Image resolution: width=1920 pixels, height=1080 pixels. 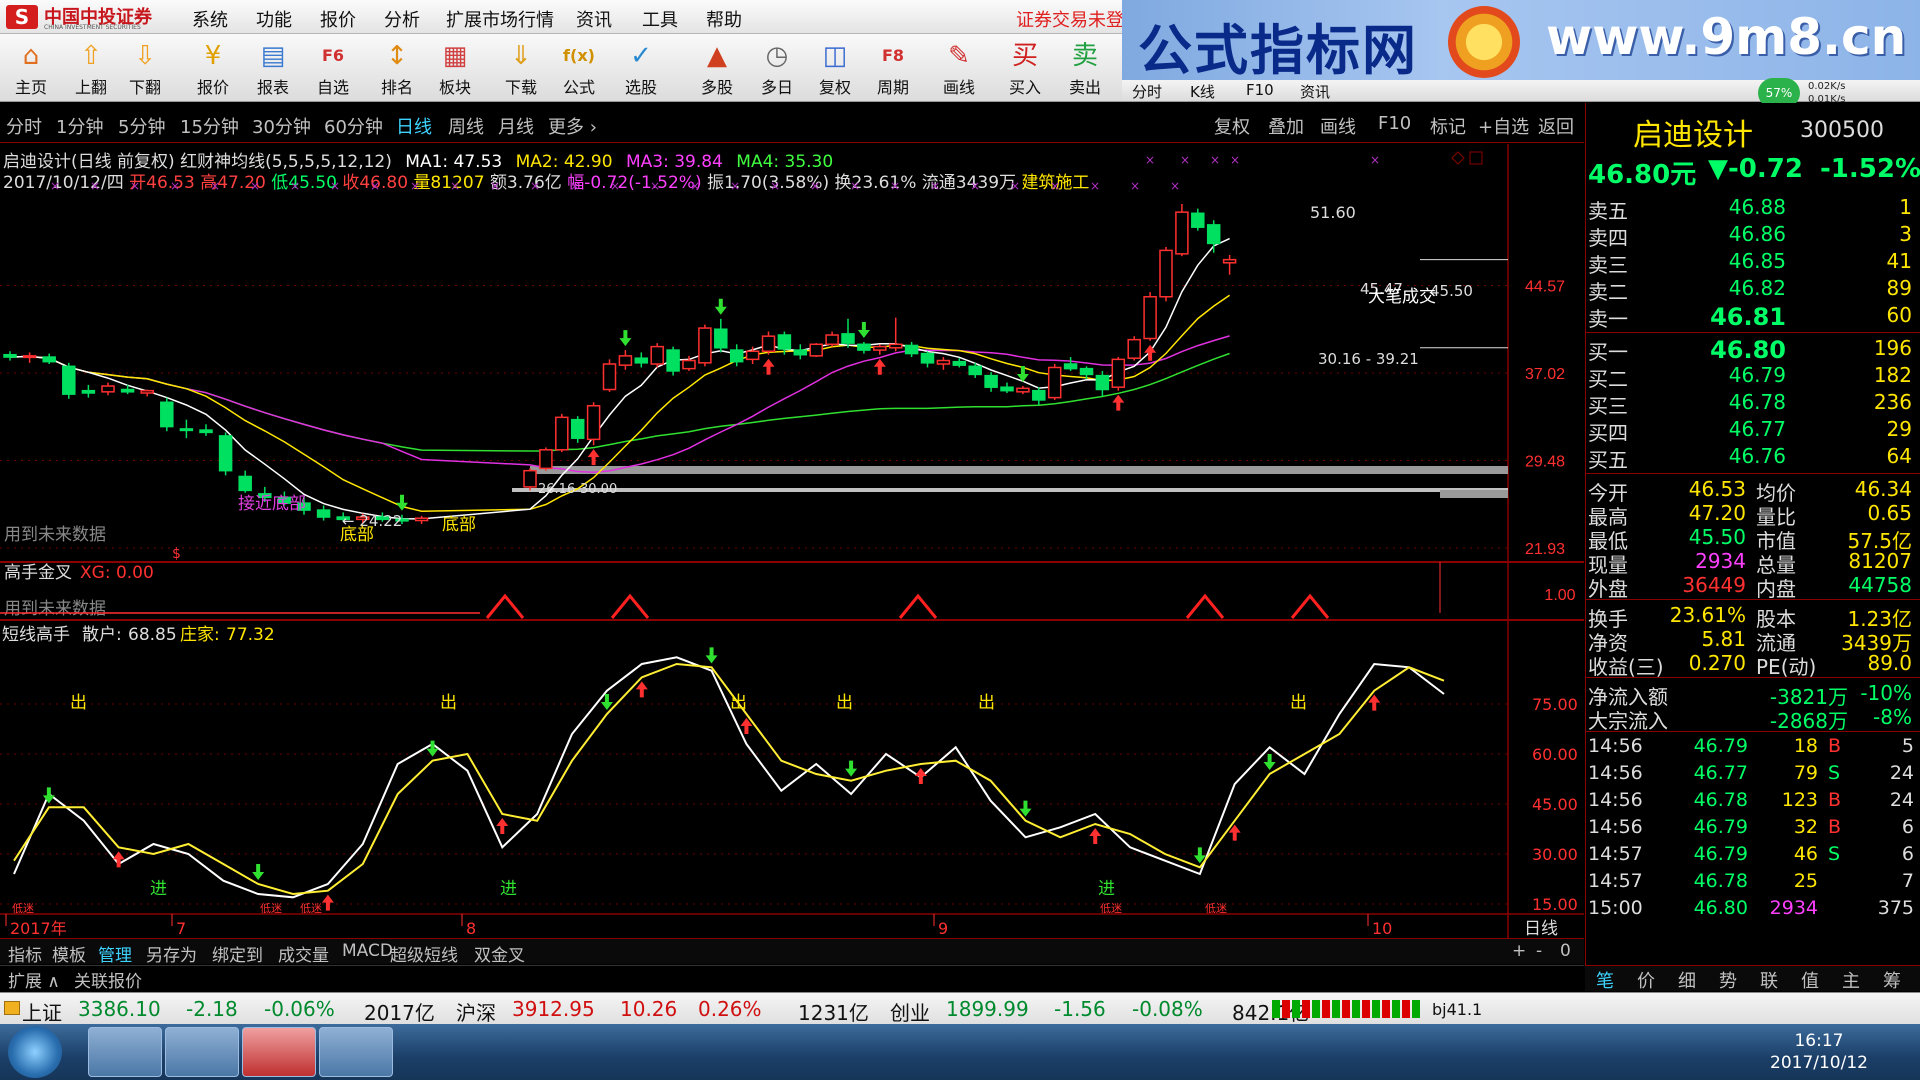 What do you see at coordinates (333, 69) in the screenshot?
I see `toolbar-button-5: F6 自选` at bounding box center [333, 69].